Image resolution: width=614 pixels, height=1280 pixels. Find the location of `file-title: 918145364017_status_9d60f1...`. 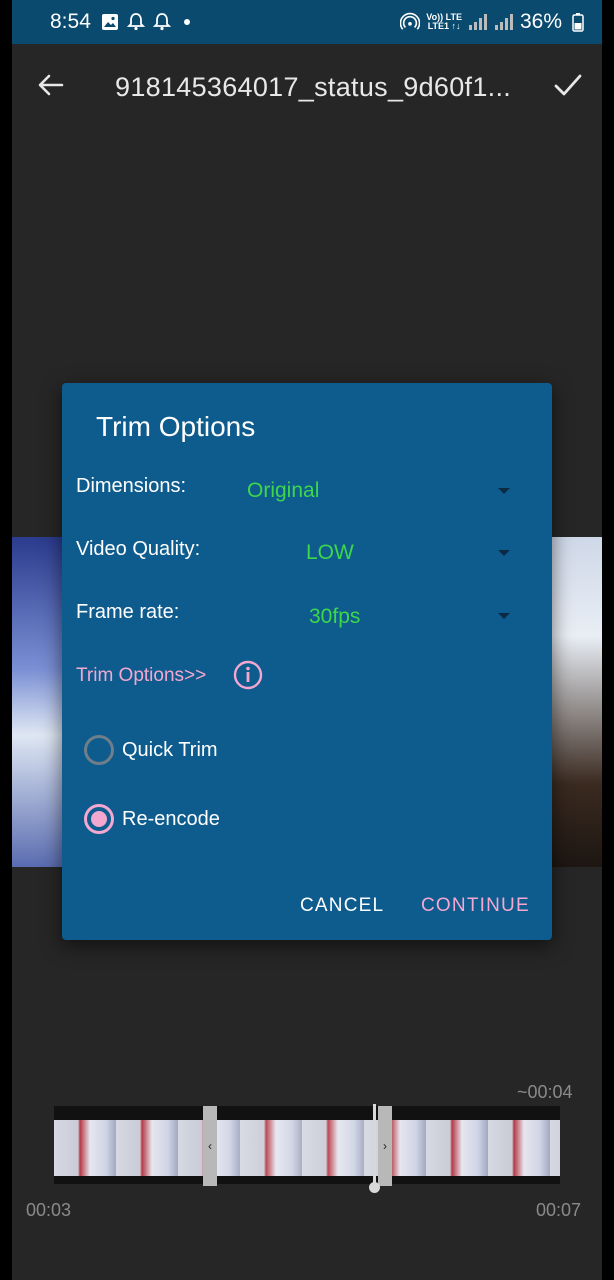

file-title: 918145364017_status_9d60f1... is located at coordinates (313, 87).